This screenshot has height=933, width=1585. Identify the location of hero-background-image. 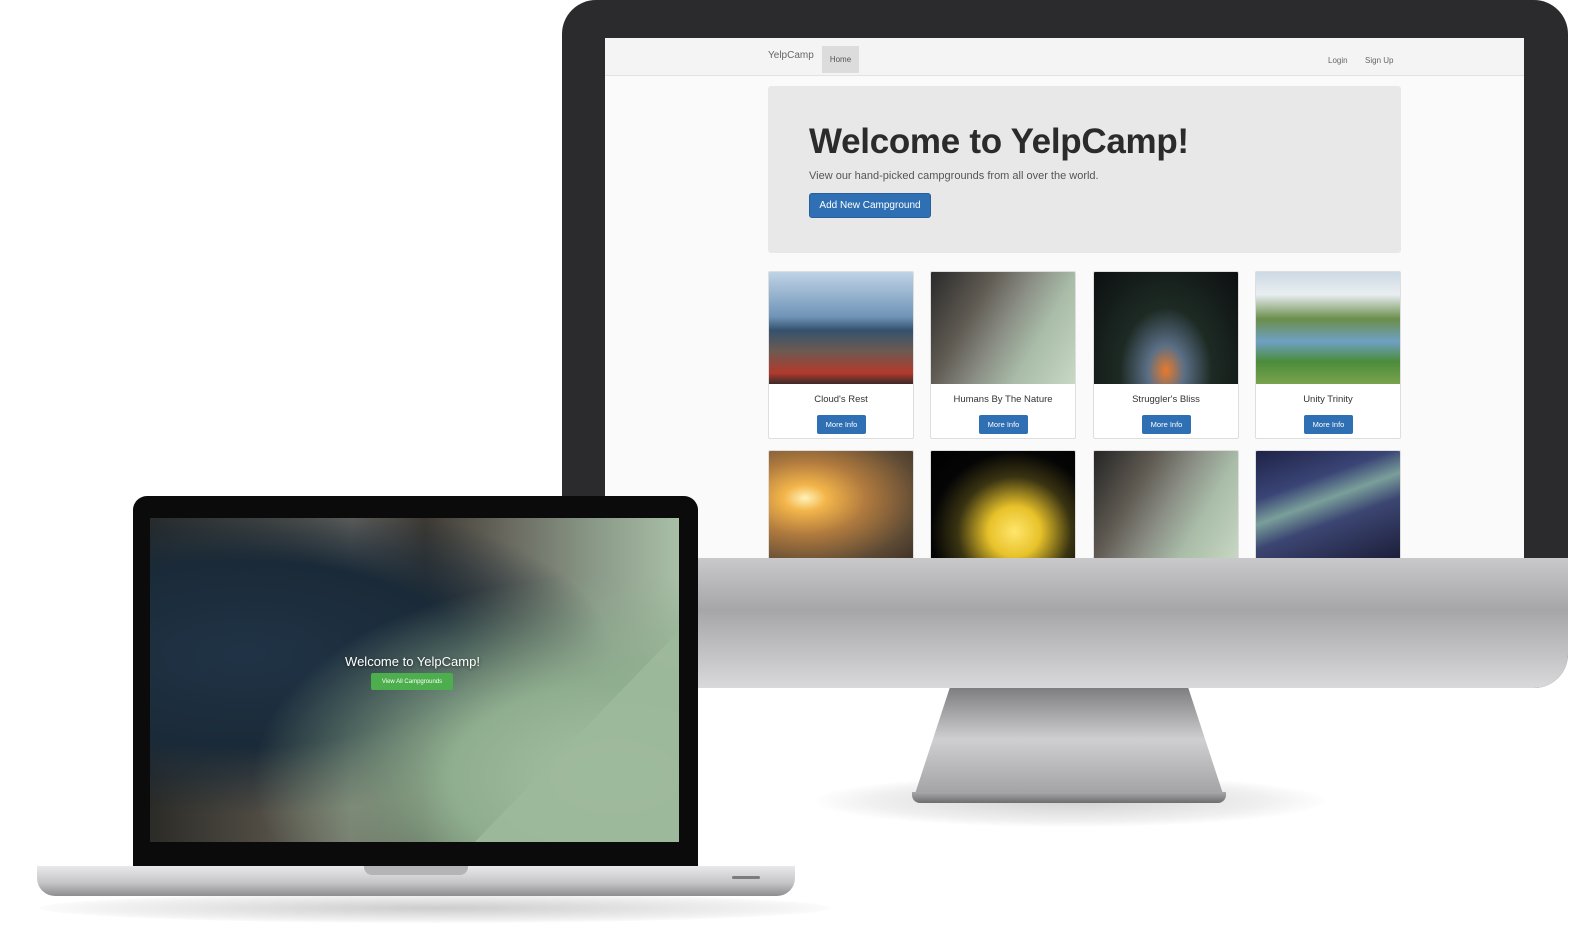
(559, 710).